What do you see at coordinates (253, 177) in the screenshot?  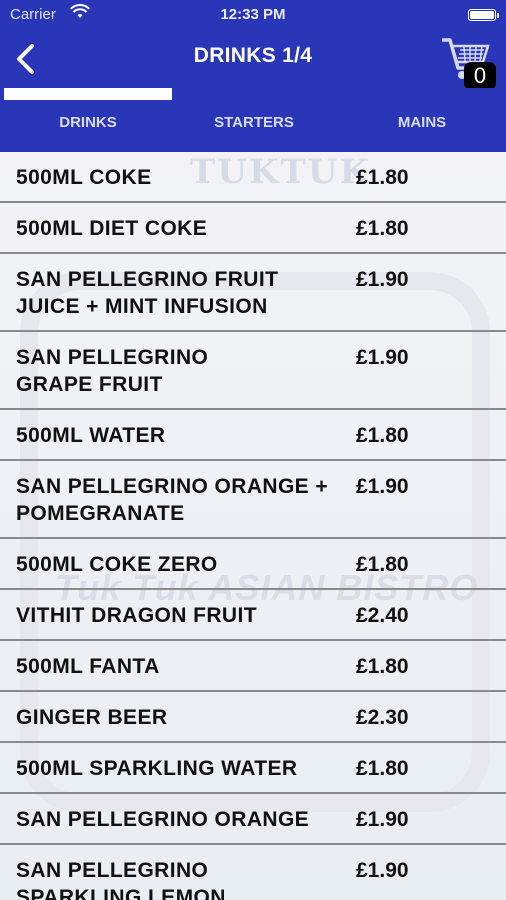 I see `menu-item: 500ML COKE £1.80` at bounding box center [253, 177].